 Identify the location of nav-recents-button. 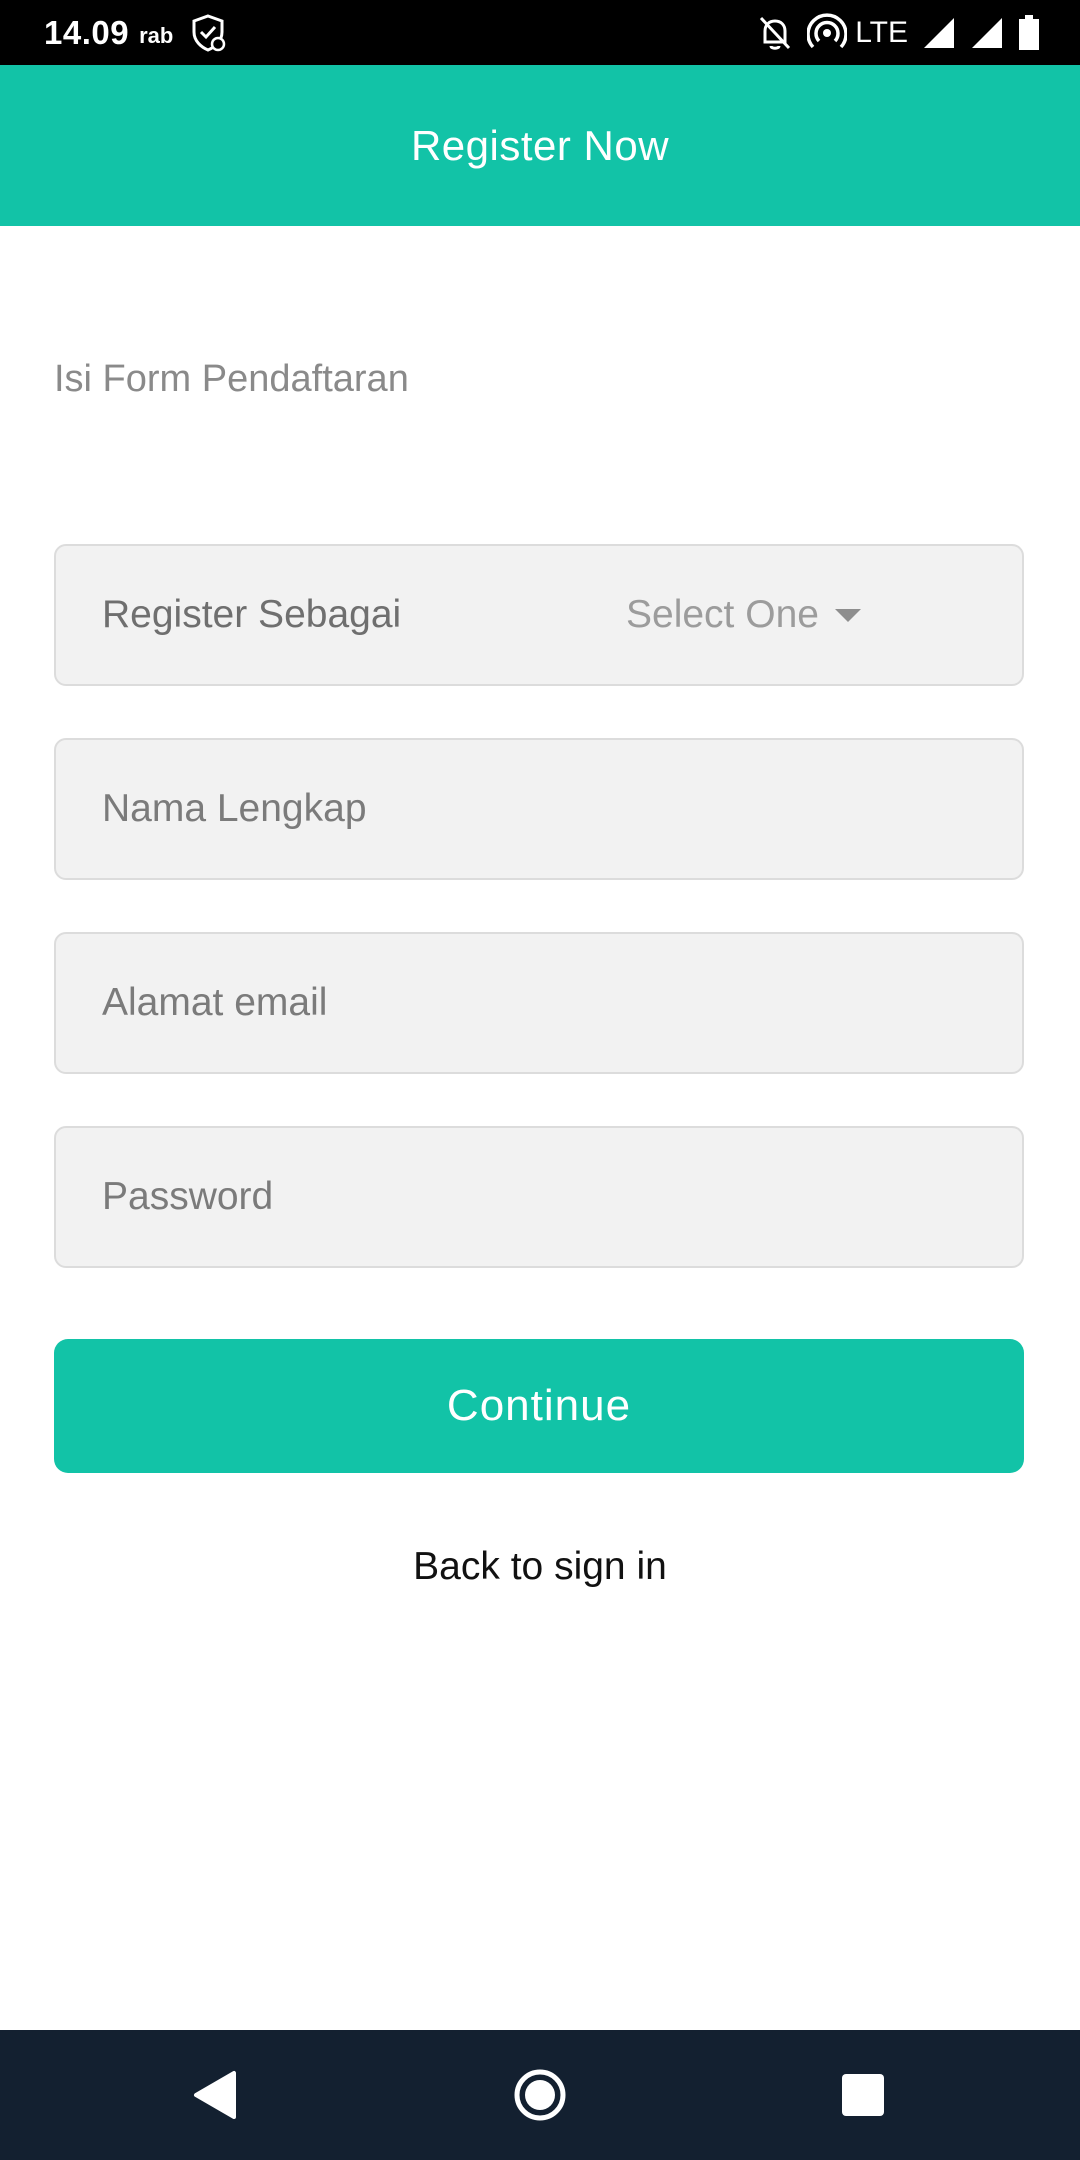
(863, 2095).